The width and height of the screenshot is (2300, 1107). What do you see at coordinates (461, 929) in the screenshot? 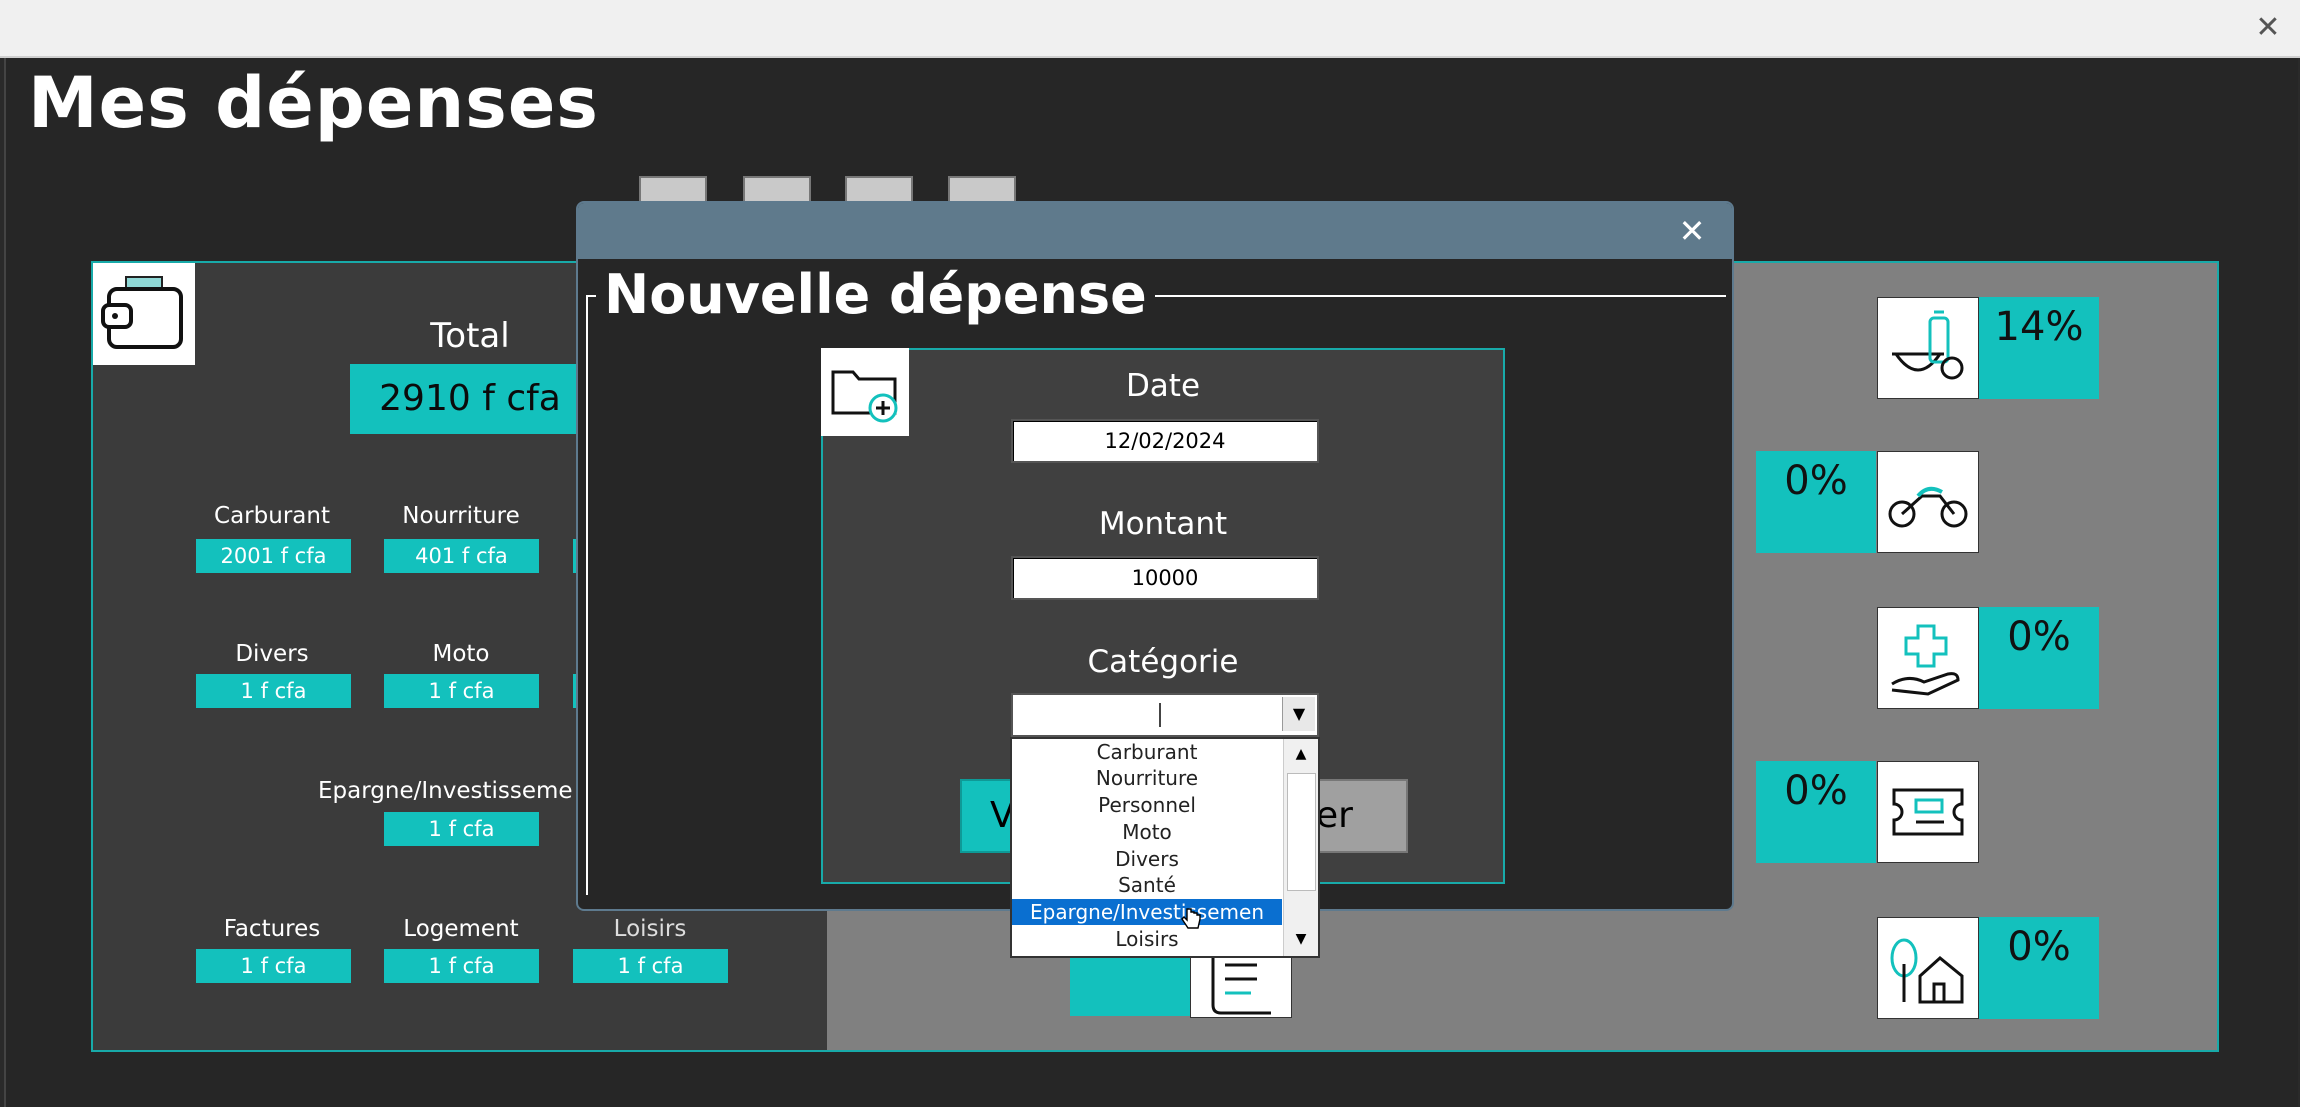
I see `category-label: Logement` at bounding box center [461, 929].